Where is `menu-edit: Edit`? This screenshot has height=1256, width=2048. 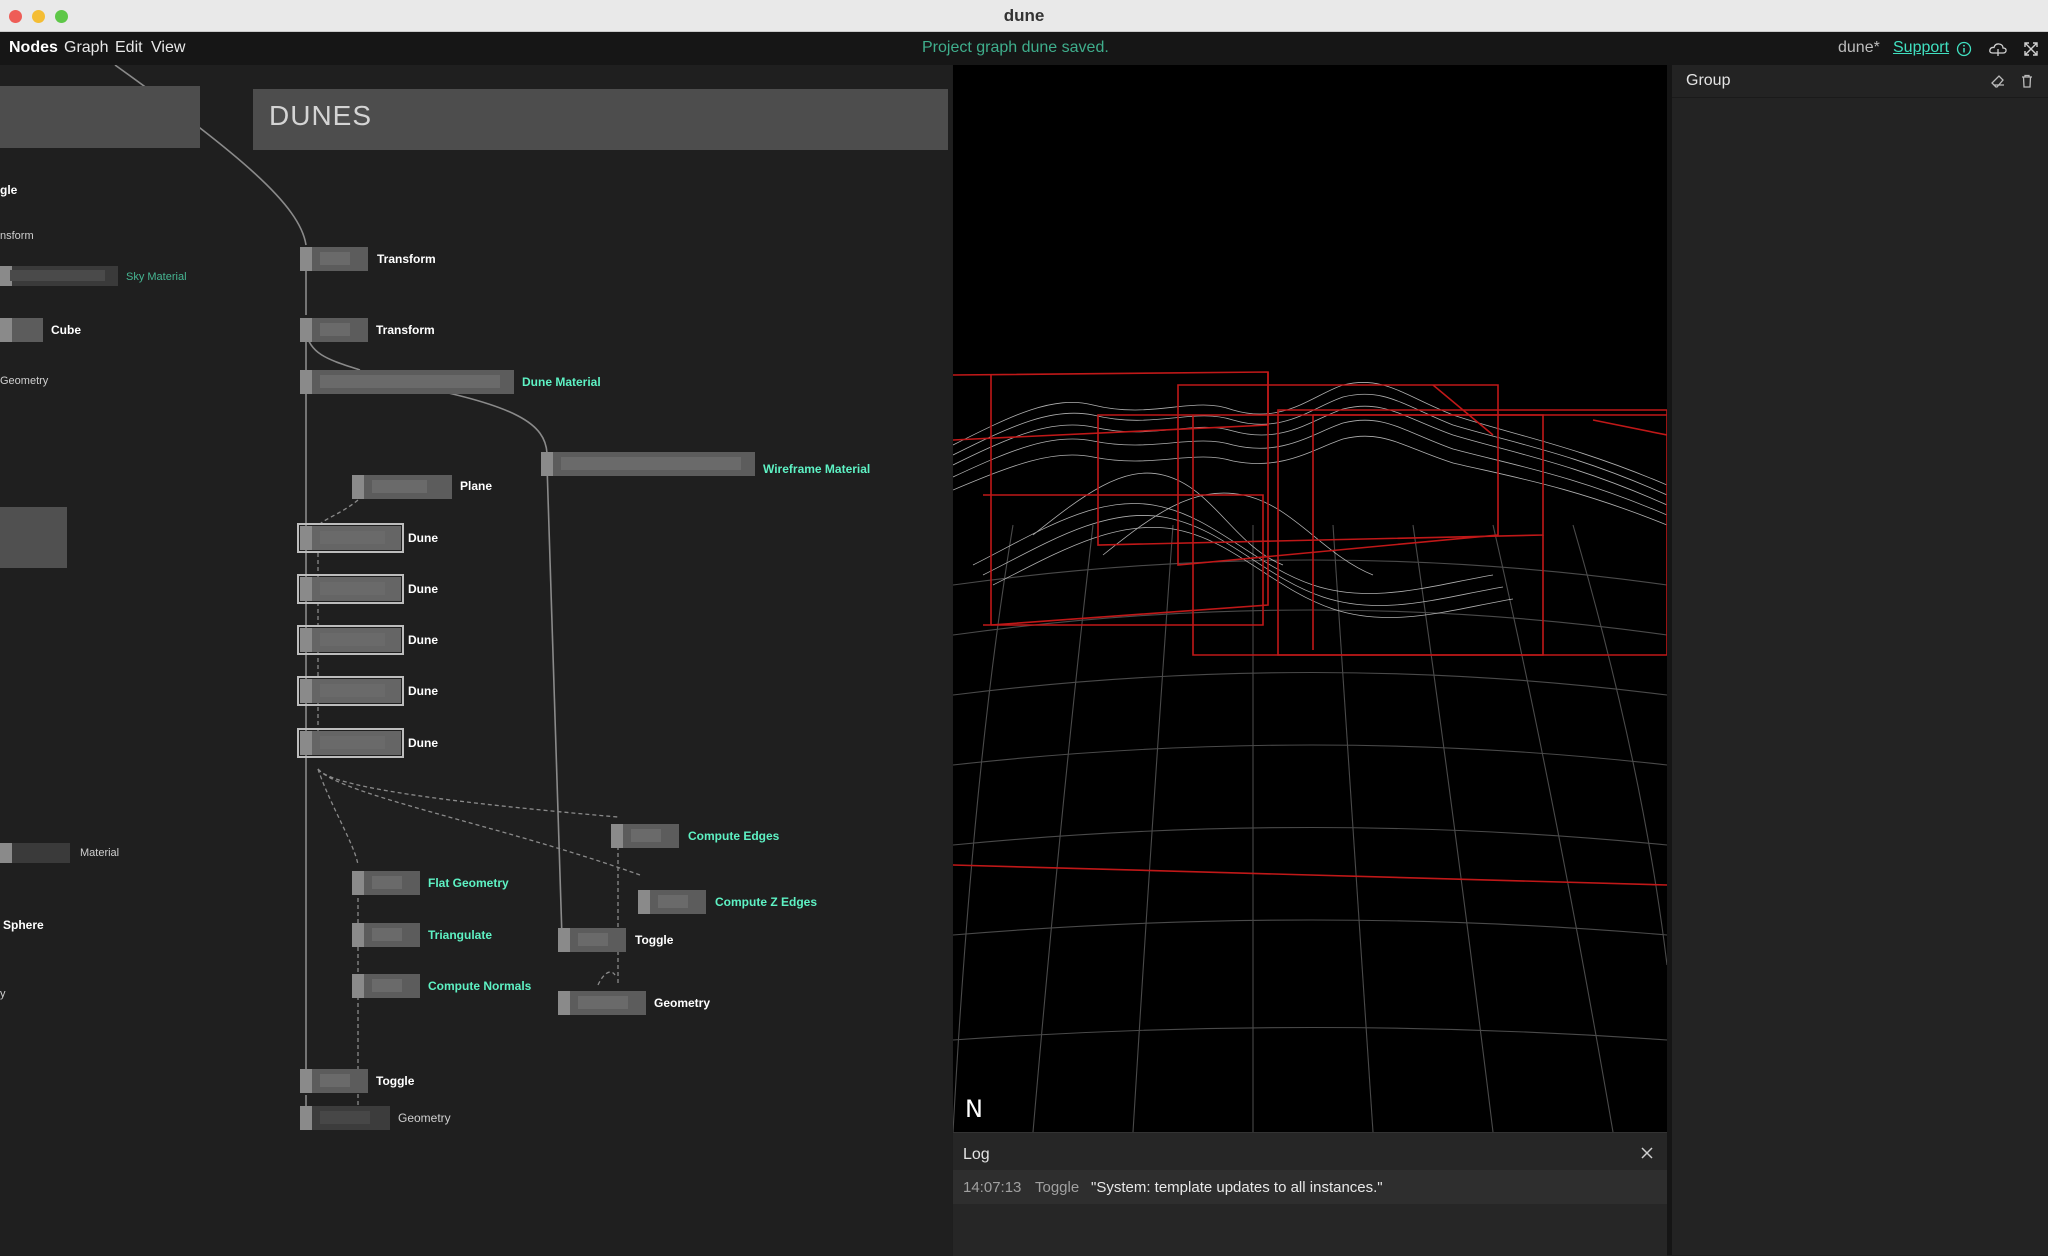
menu-edit: Edit is located at coordinates (129, 48).